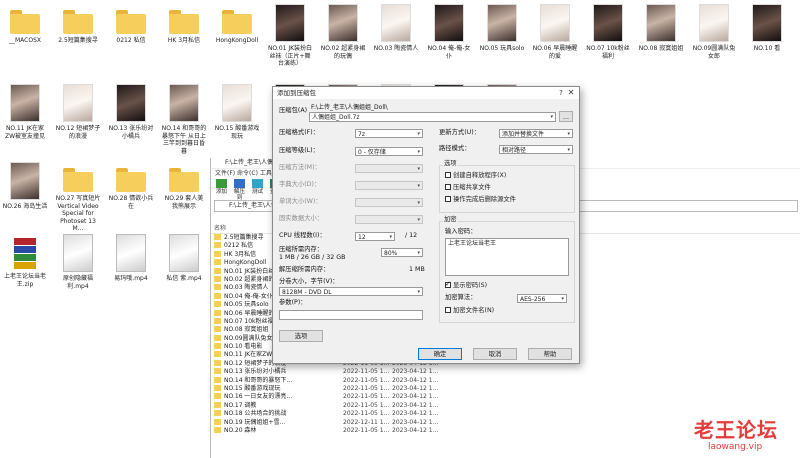 This screenshot has width=800, height=458. Describe the element at coordinates (131, 112) in the screenshot. I see `desktop-photo-folder: NO.13 张乐纷对小橘兵` at that location.